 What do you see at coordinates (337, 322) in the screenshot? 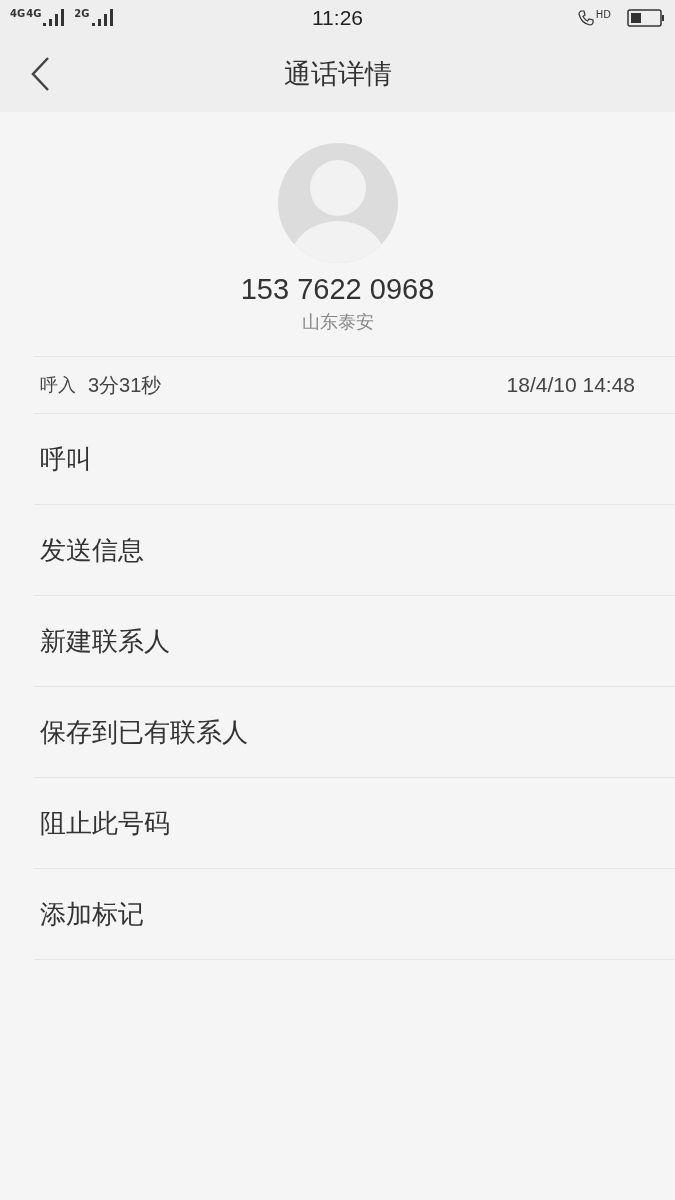
I see `location-label: 山东泰安` at bounding box center [337, 322].